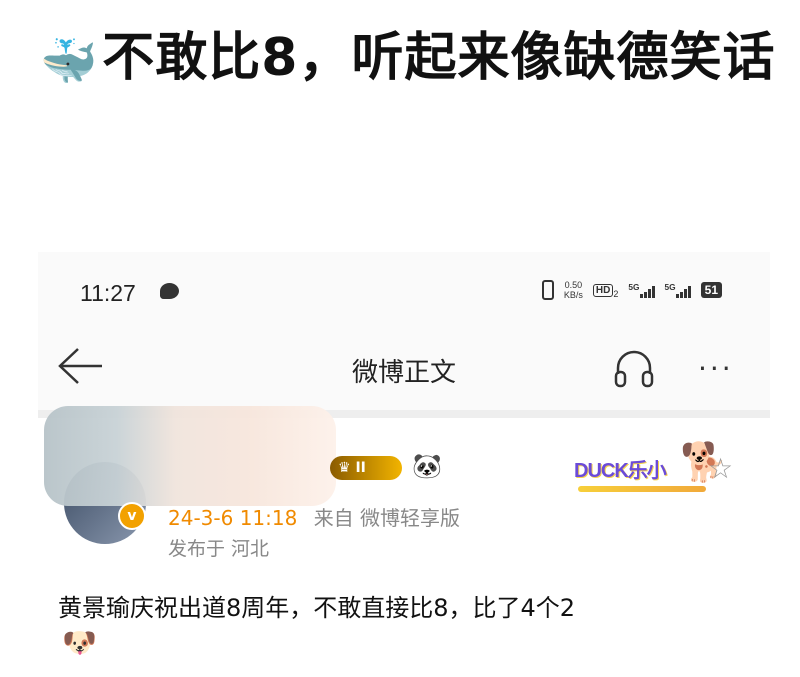  I want to click on signal-2: 5G, so click(678, 290).